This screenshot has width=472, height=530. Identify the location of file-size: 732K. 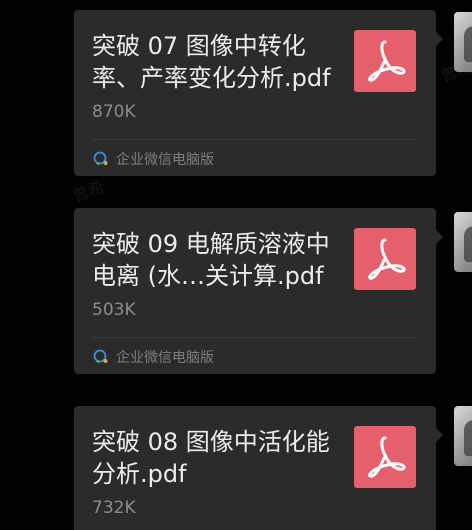
(114, 508).